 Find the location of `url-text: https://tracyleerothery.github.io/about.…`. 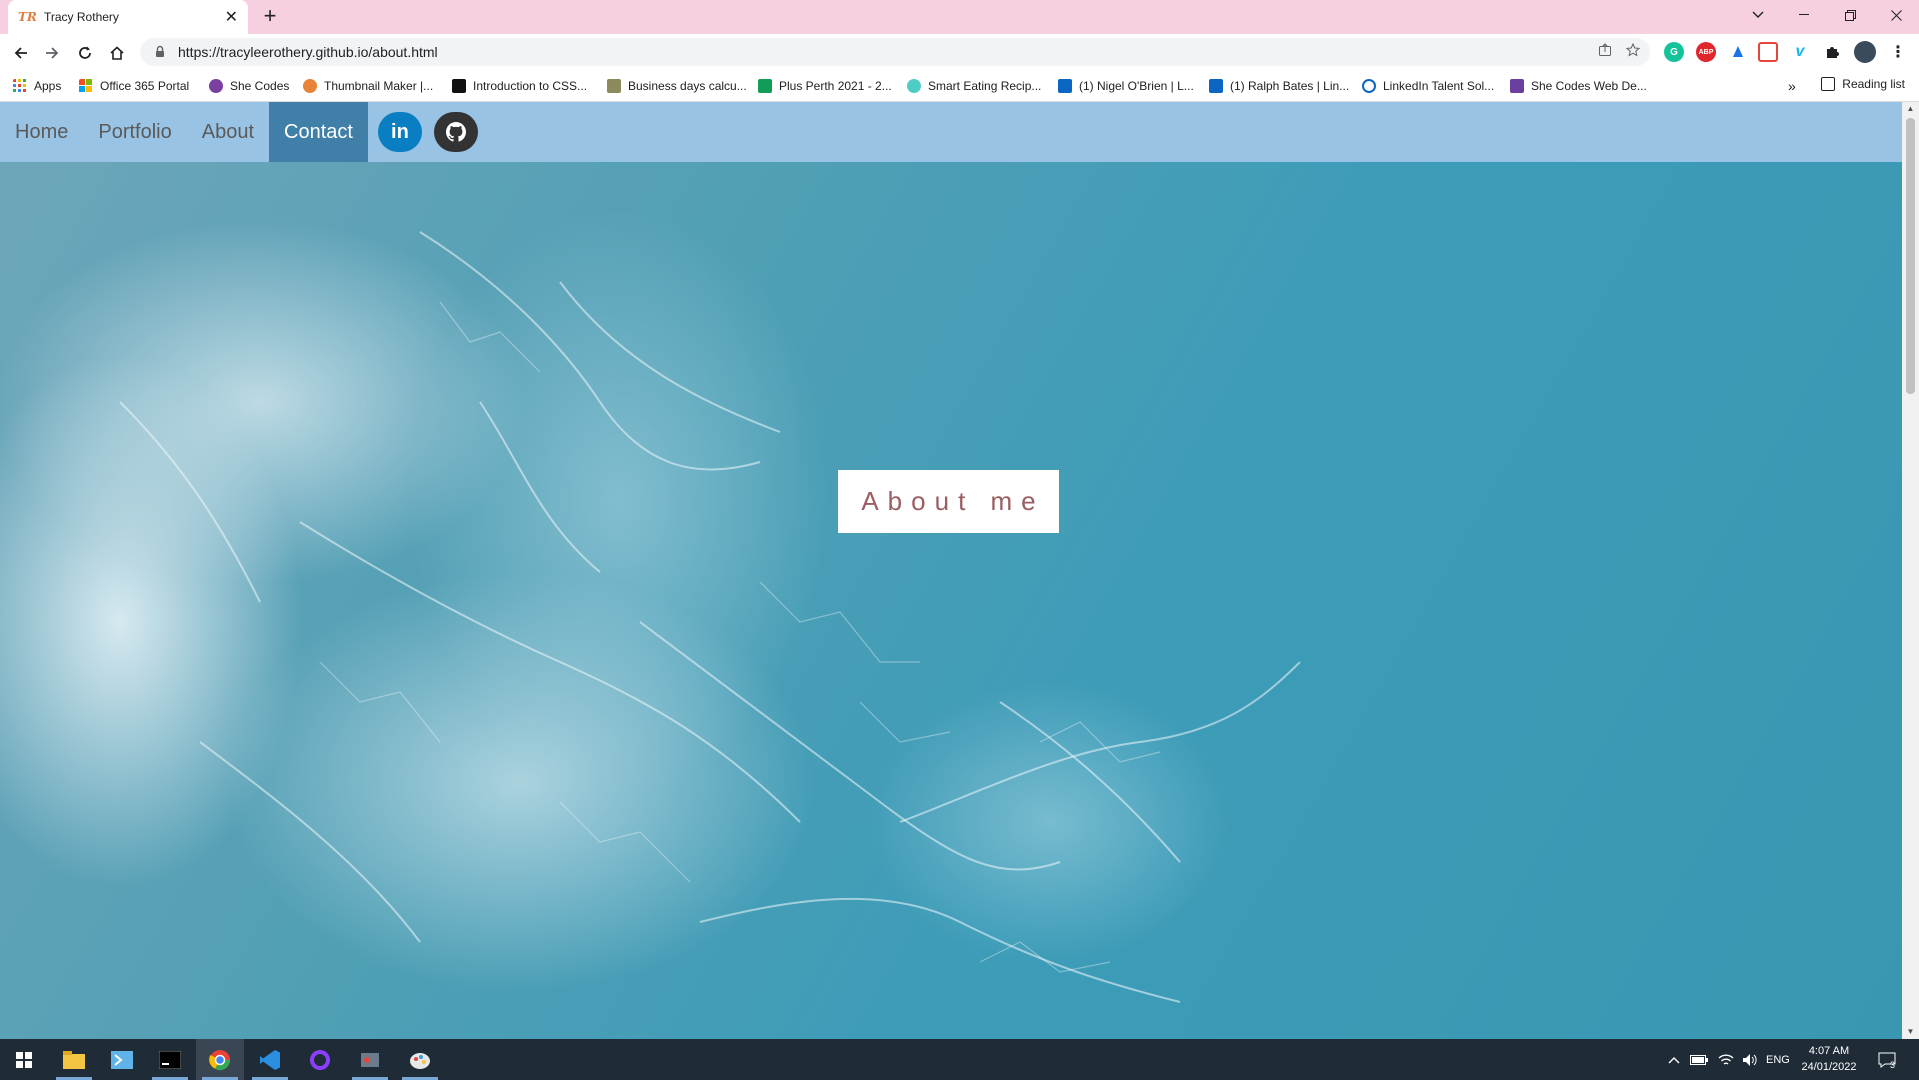

url-text: https://tracyleerothery.github.io/about.… is located at coordinates (308, 52).